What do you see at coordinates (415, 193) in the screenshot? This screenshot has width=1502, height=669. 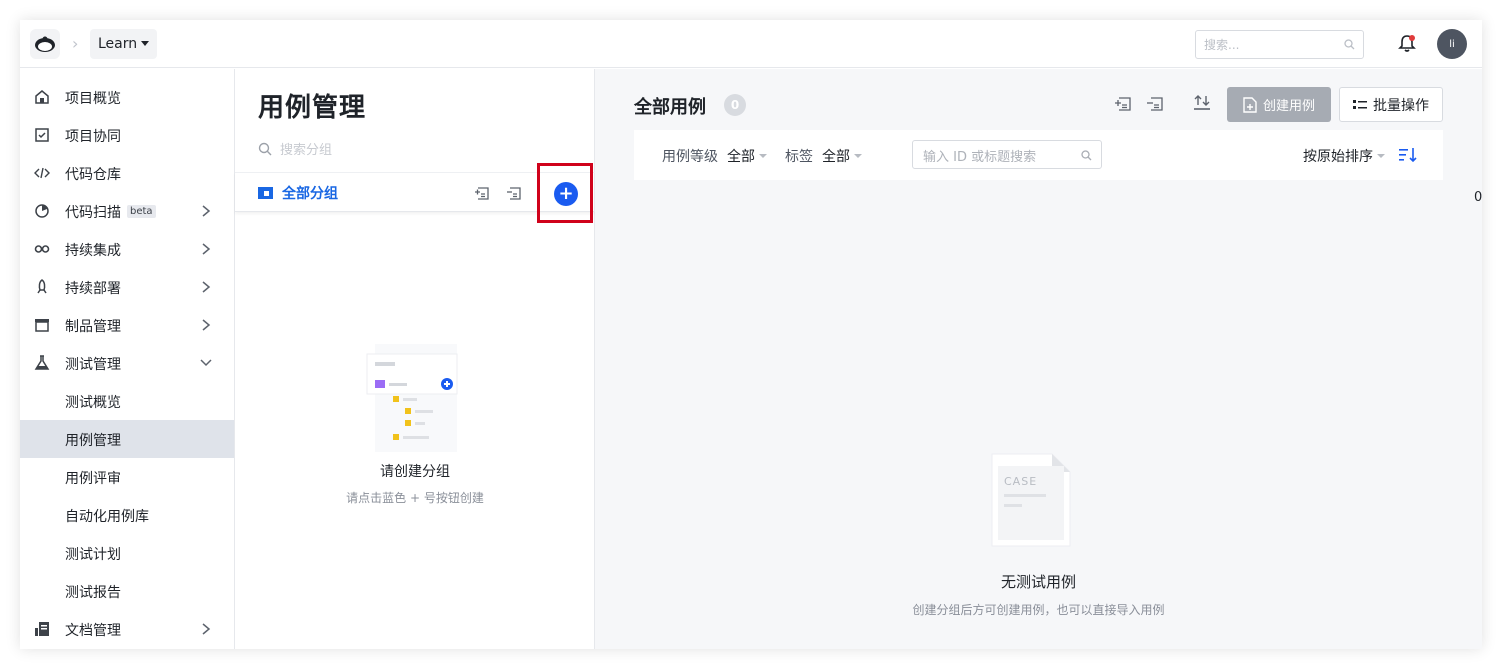 I see `all-groups-row: 全部分组 +` at bounding box center [415, 193].